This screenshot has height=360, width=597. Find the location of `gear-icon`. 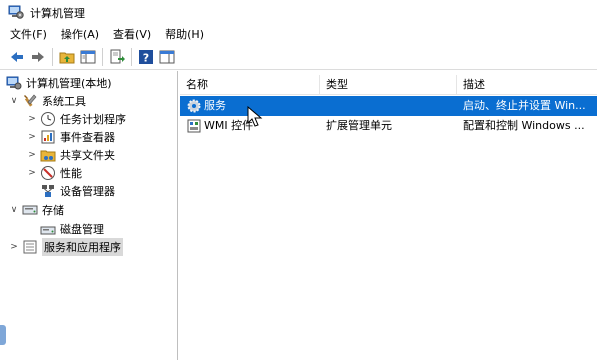

gear-icon is located at coordinates (194, 106).